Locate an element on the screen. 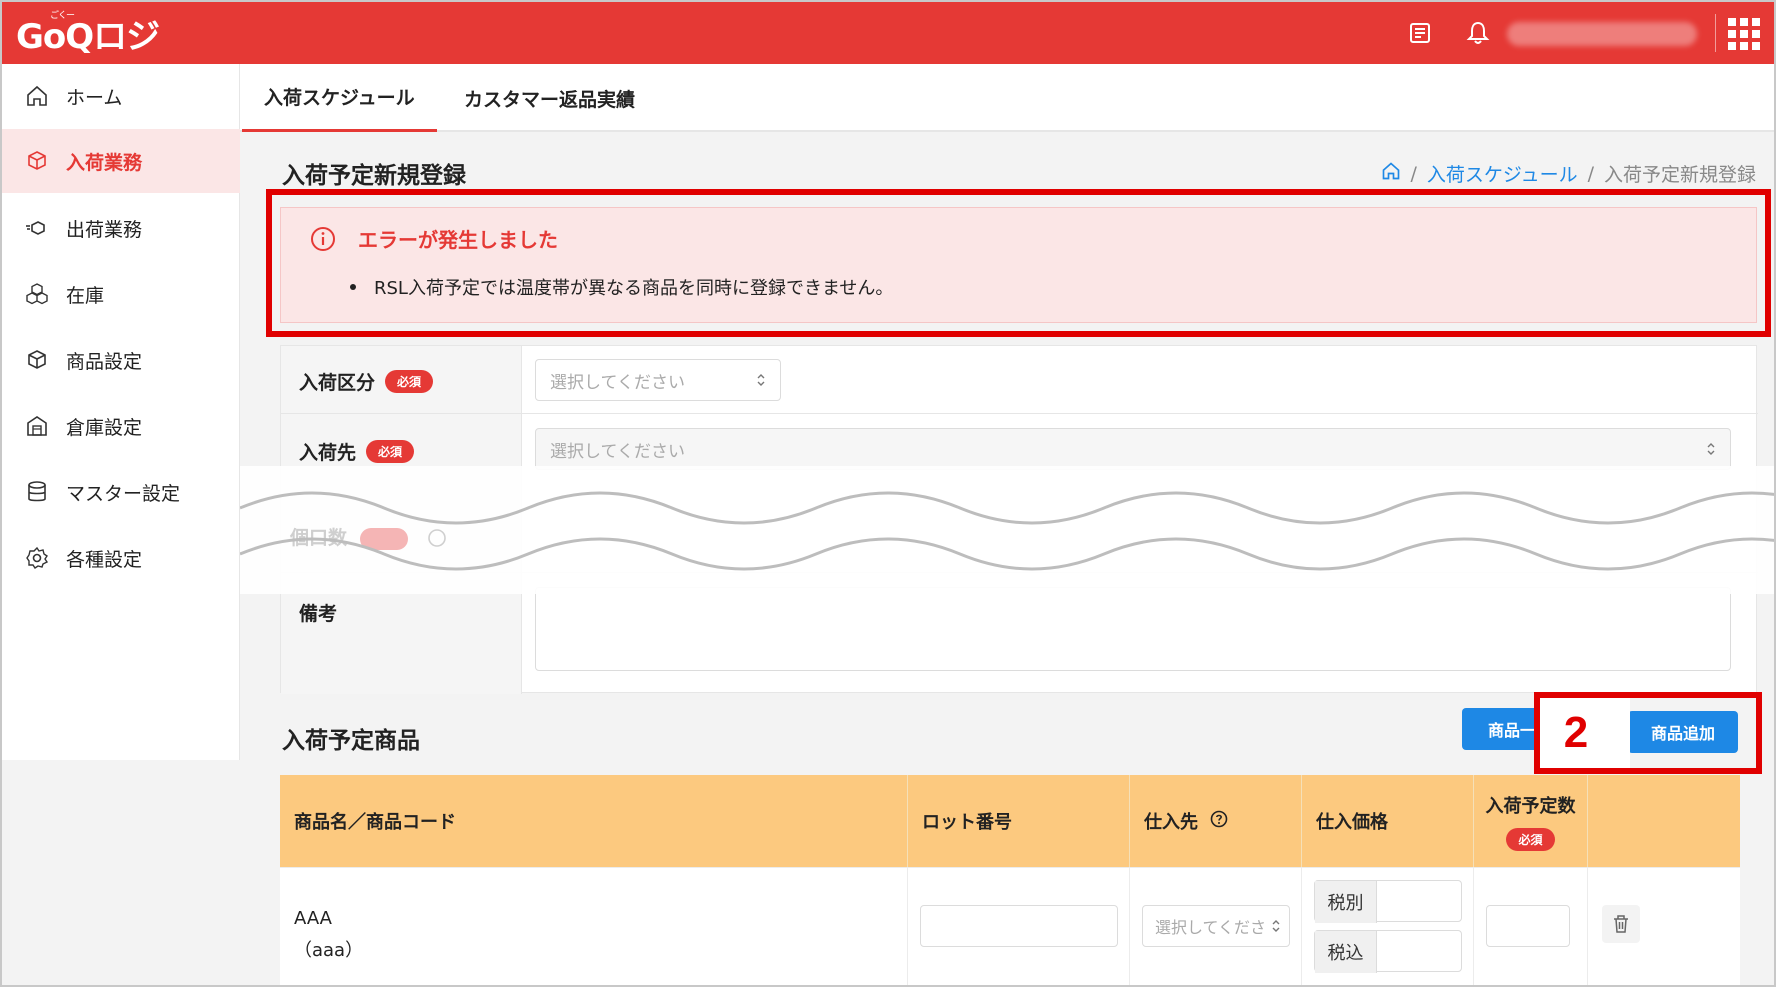  breadcrumb: / 入荷スケジュール / 入荷予定新規登録 is located at coordinates (1568, 173).